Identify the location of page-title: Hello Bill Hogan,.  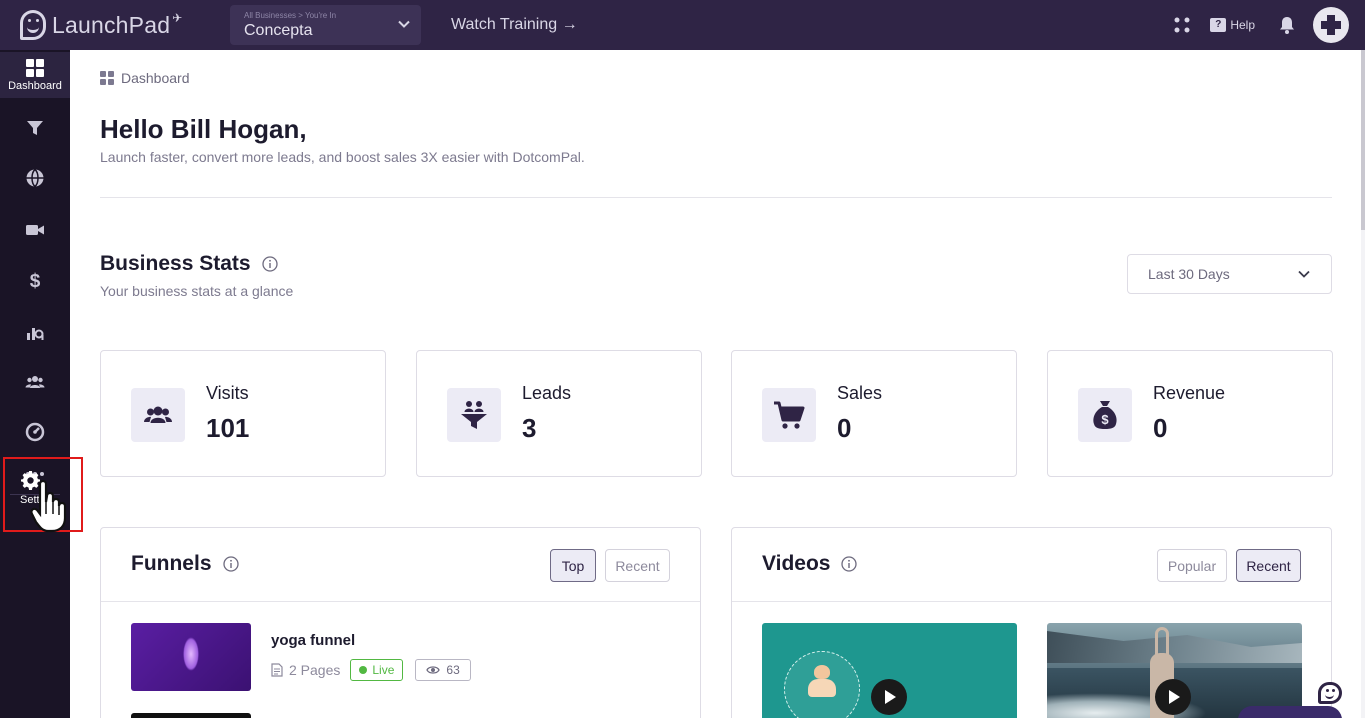
(203, 129).